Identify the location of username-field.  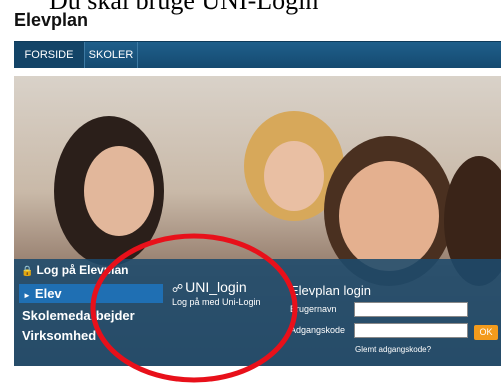
(411, 309).